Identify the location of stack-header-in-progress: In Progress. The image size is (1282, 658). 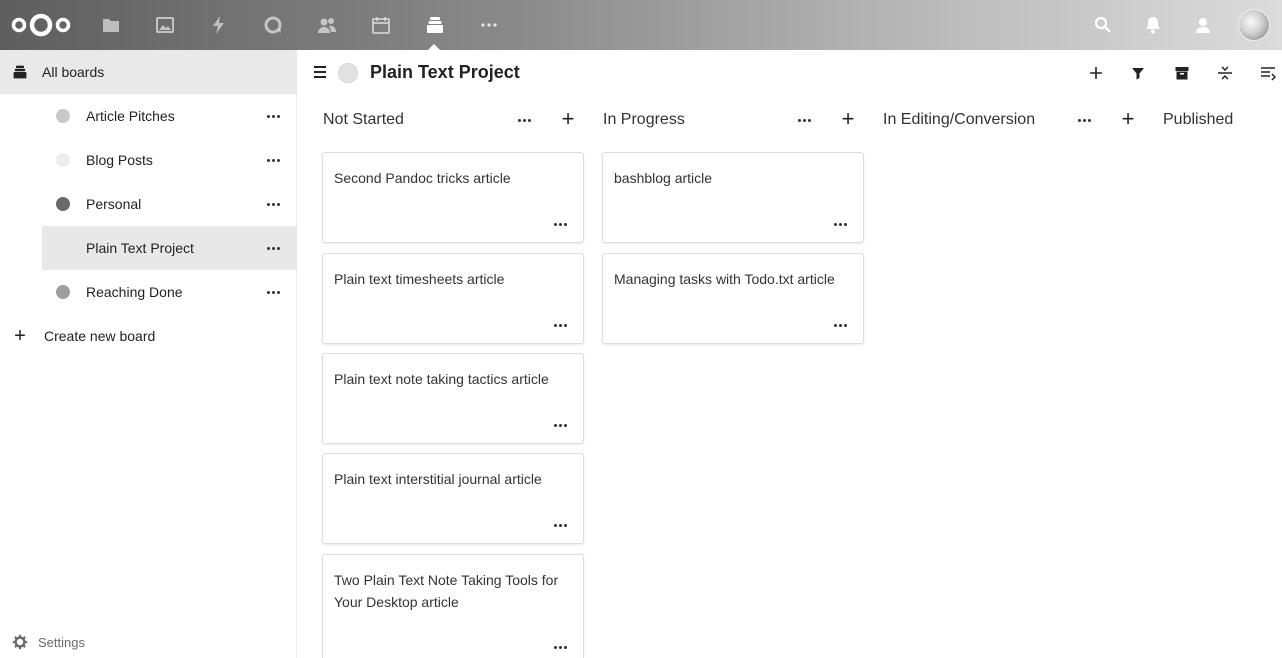
(644, 120).